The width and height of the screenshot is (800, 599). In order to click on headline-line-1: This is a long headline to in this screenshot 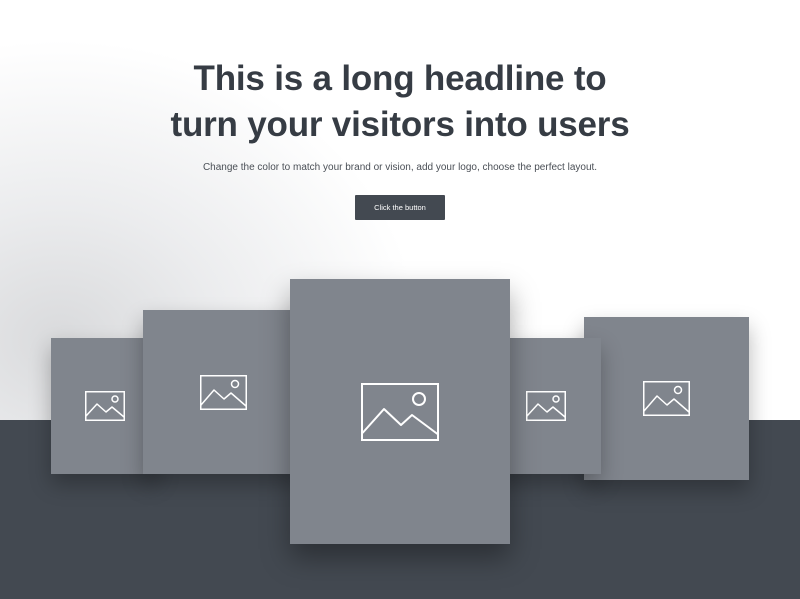, I will do `click(400, 78)`.